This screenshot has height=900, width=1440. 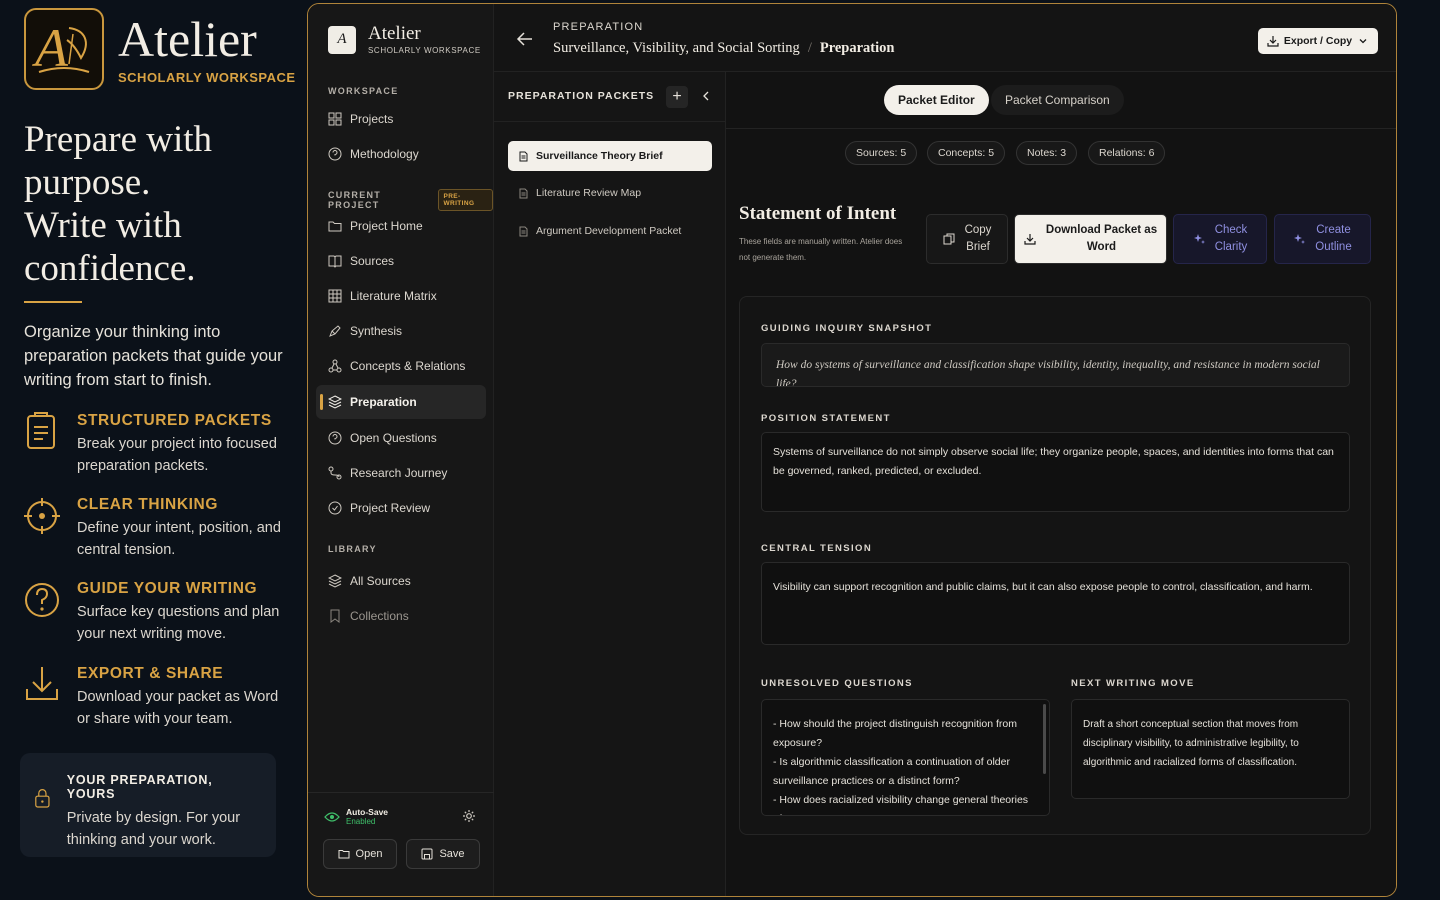 What do you see at coordinates (160, 49) in the screenshot?
I see `brand: A Atelier SCHOLARLY WORKSPACE` at bounding box center [160, 49].